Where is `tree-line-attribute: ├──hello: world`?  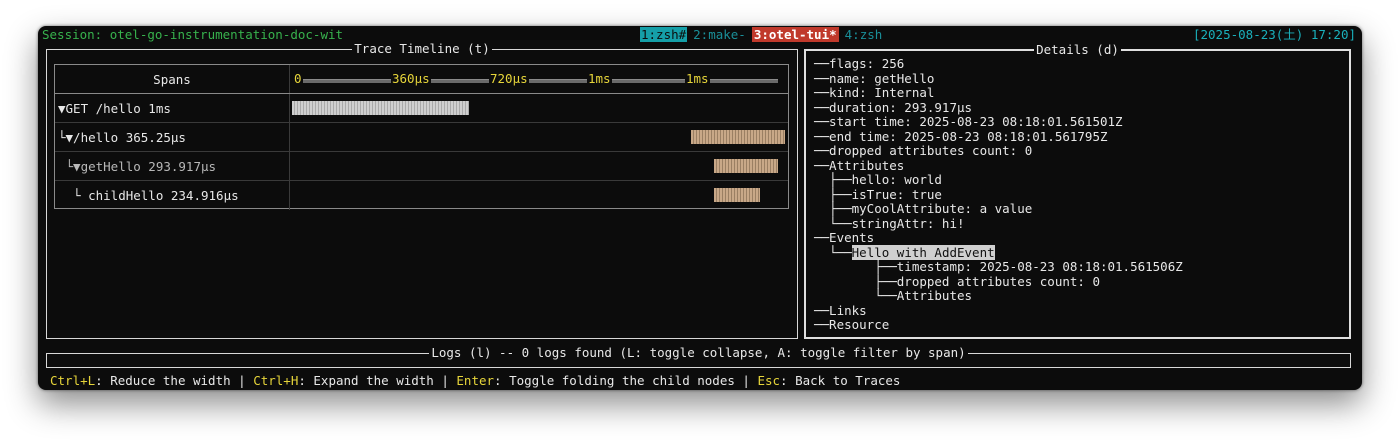 tree-line-attribute: ├──hello: world is located at coordinates (998, 180).